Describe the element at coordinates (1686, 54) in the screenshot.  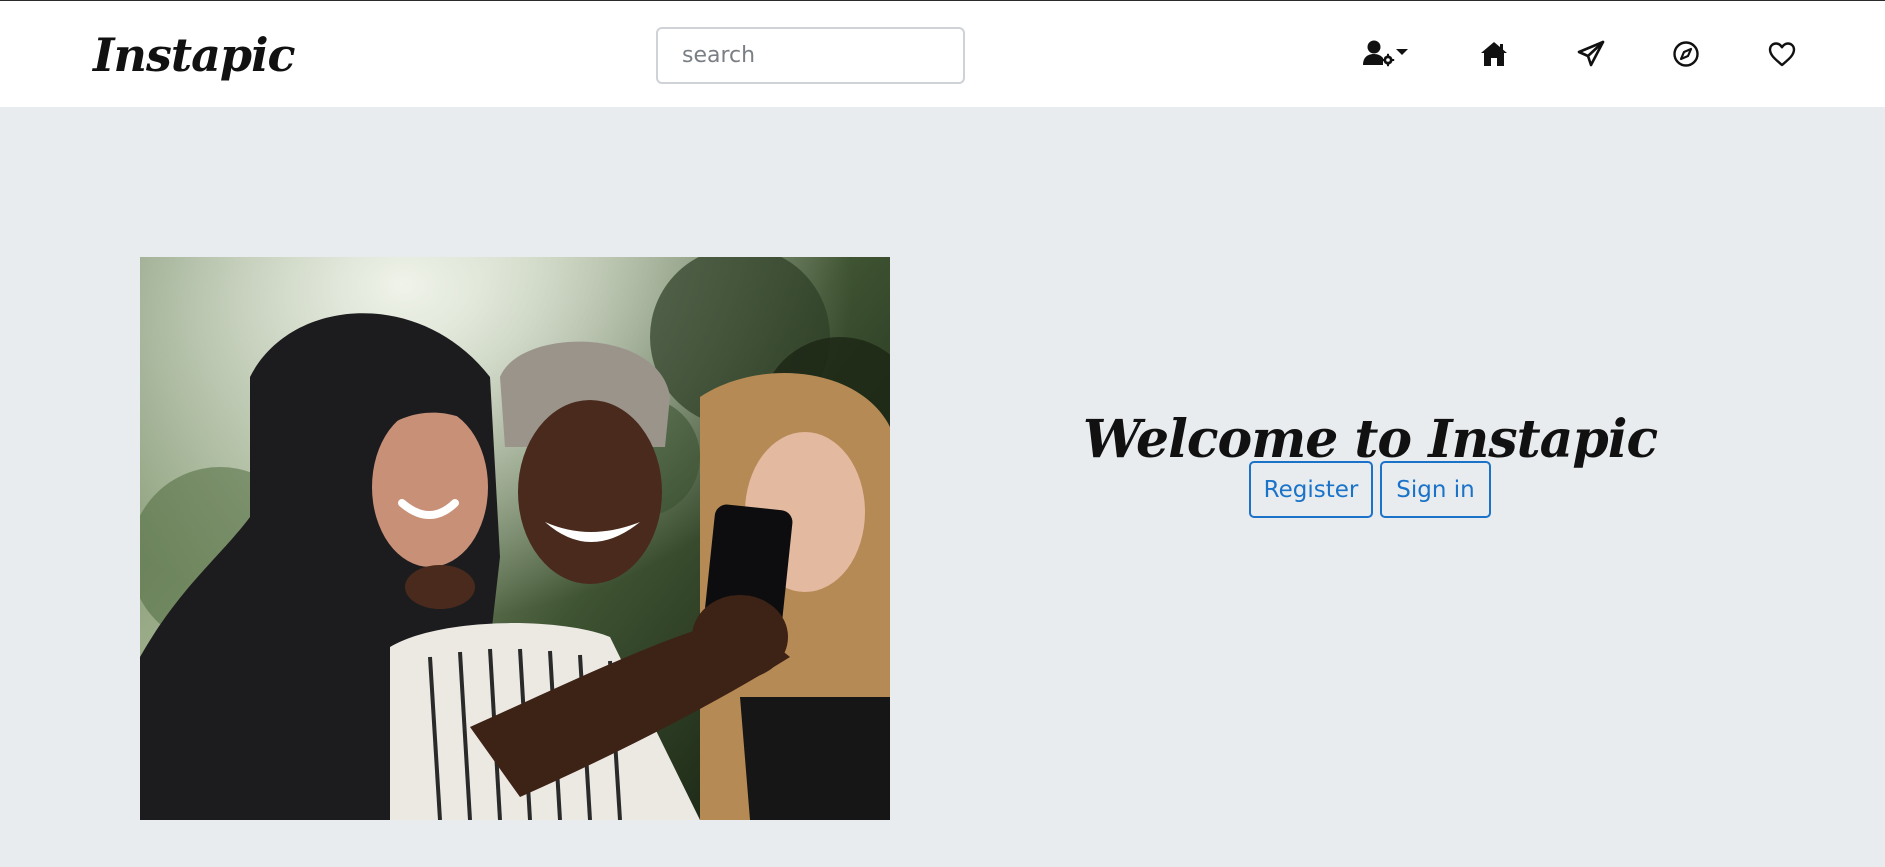
I see `explore-compass-icon` at that location.